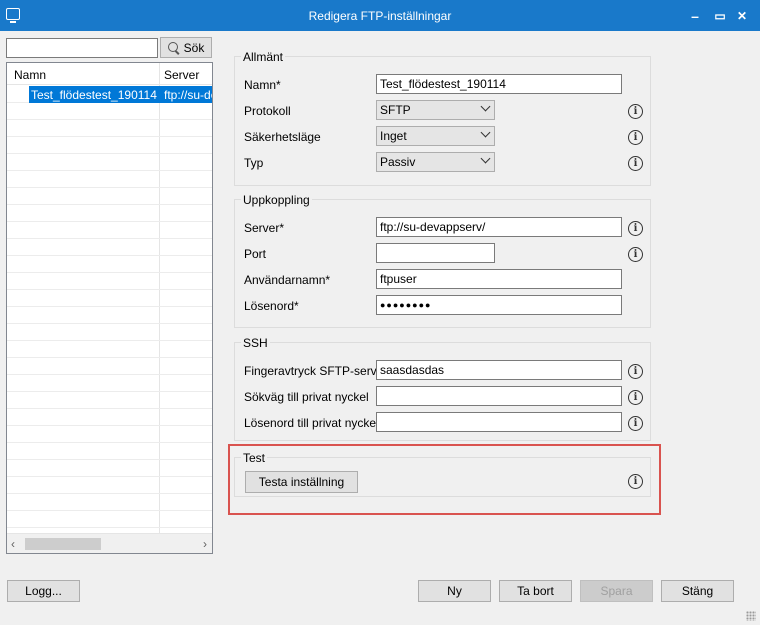  What do you see at coordinates (435, 136) in the screenshot?
I see `security-select: Inget` at bounding box center [435, 136].